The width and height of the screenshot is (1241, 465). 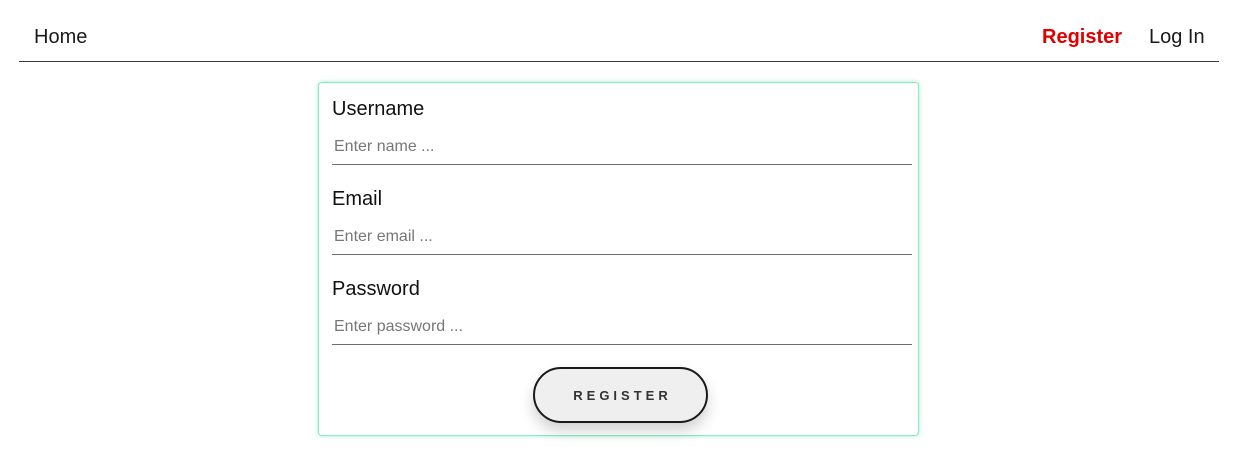 What do you see at coordinates (620, 395) in the screenshot?
I see `register-button: REGISTER` at bounding box center [620, 395].